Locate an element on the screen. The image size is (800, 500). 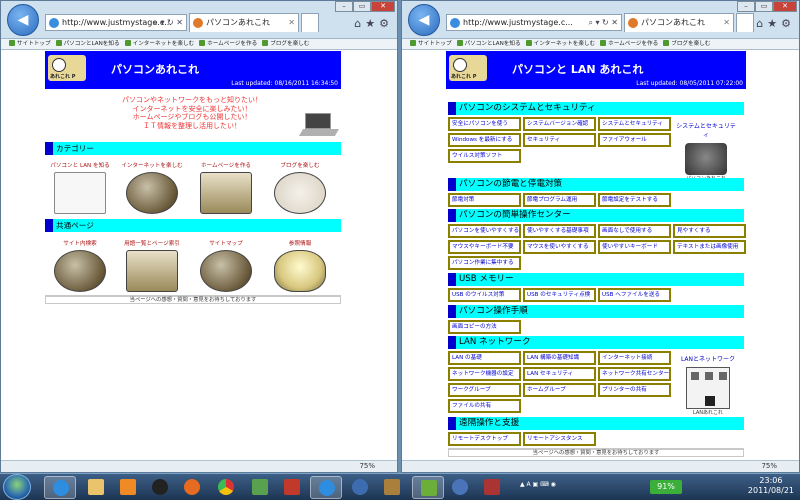
battery-indicator: 91% is located at coordinates (666, 487).